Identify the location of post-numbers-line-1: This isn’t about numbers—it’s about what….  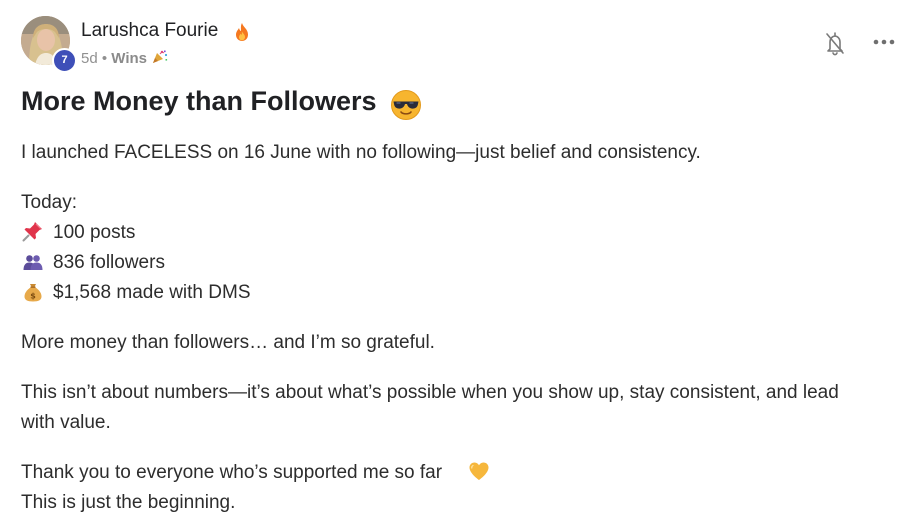
(430, 392).